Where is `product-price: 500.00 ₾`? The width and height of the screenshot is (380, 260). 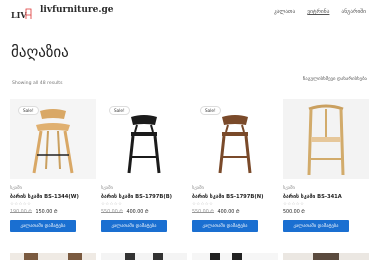 product-price: 500.00 ₾ is located at coordinates (294, 212).